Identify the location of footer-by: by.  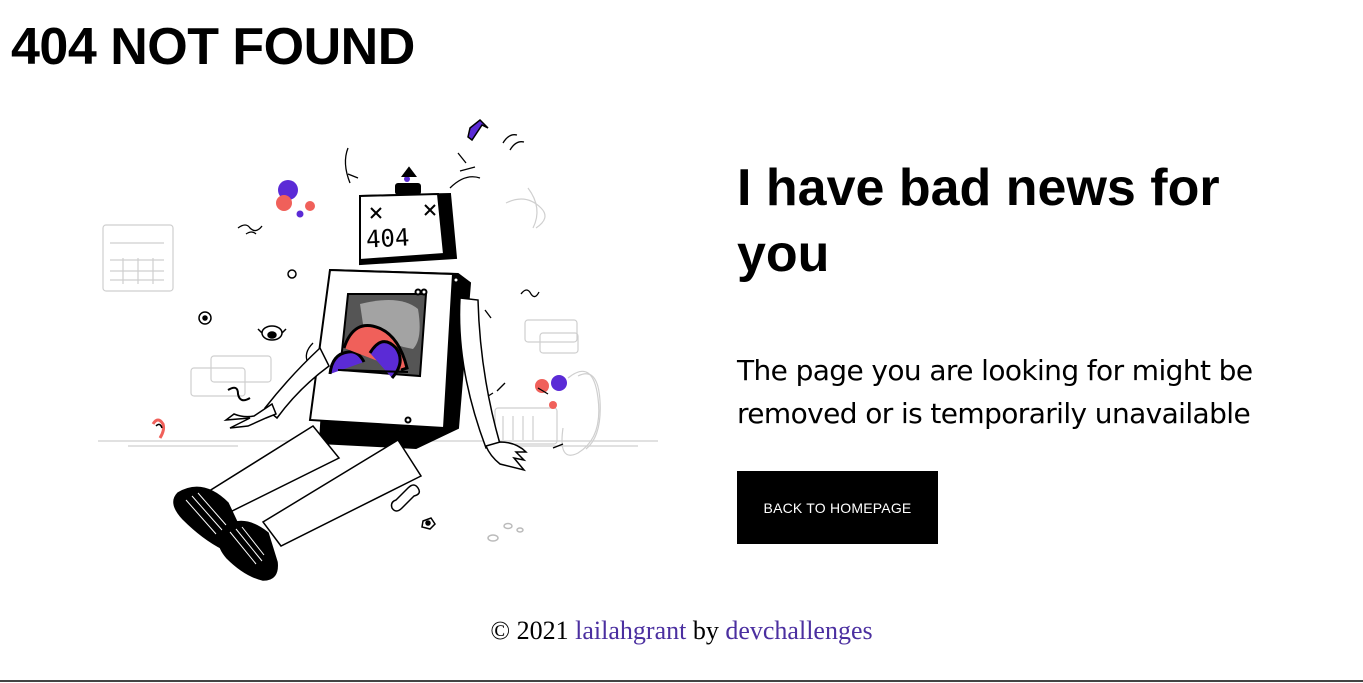
(705, 630).